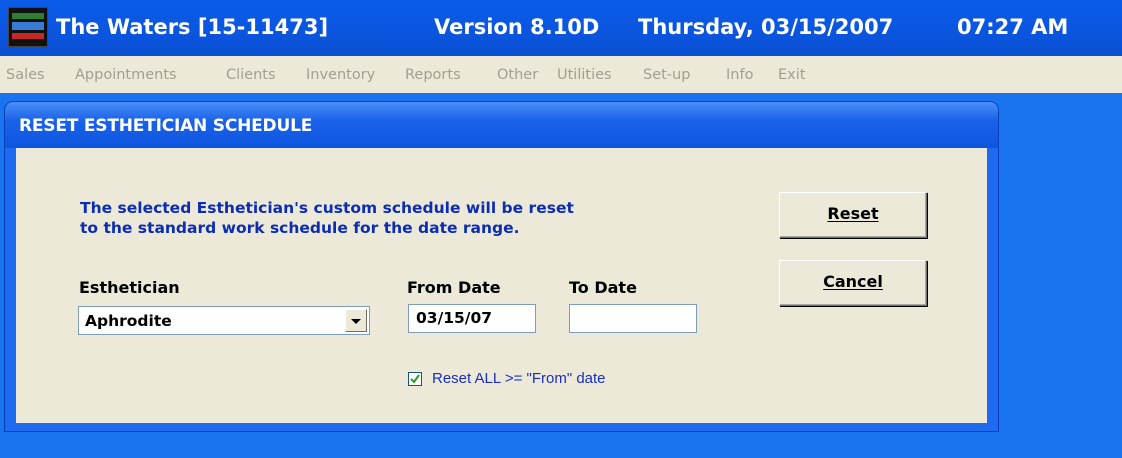 The height and width of the screenshot is (458, 1122). I want to click on reset-button: Reset, so click(853, 215).